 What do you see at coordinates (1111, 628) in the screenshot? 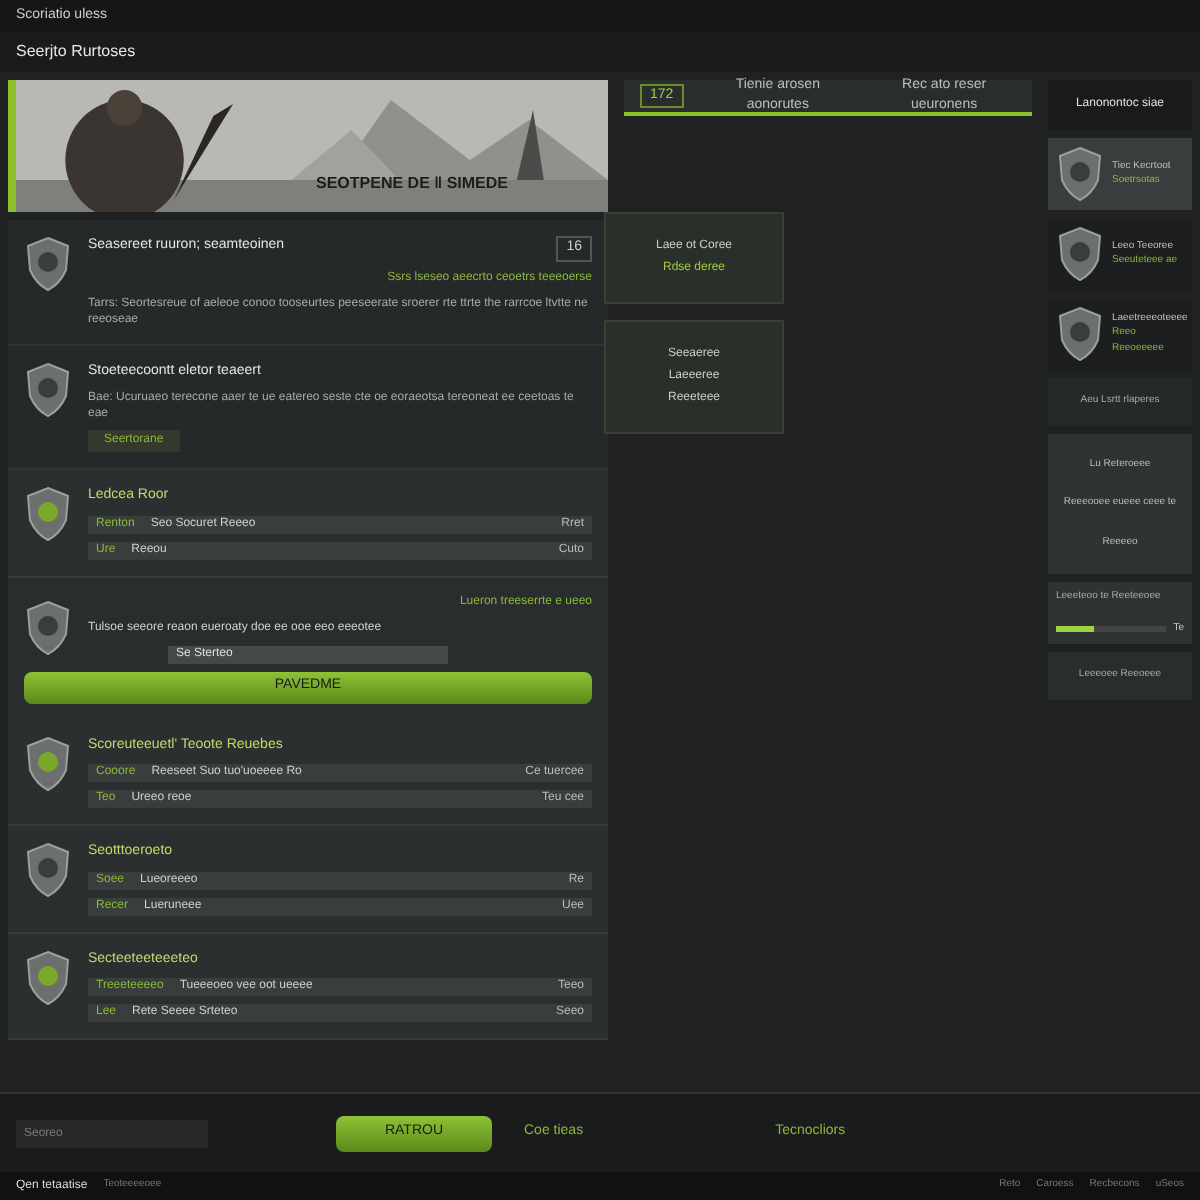
I see `filter-slider` at bounding box center [1111, 628].